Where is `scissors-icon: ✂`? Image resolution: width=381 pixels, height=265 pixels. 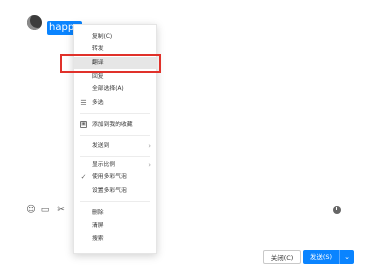
scissors-icon: ✂ is located at coordinates (61, 210).